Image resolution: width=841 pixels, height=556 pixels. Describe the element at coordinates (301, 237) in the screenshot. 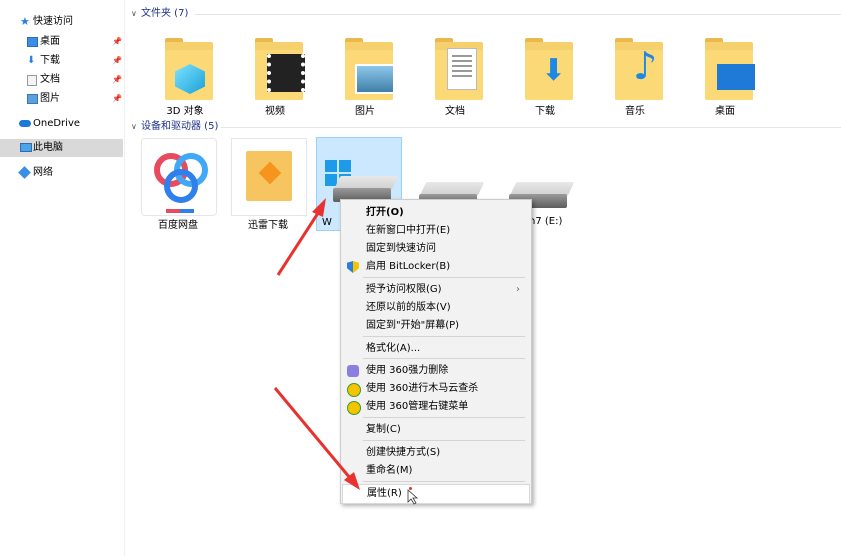

I see `arrow-to-drive` at that location.